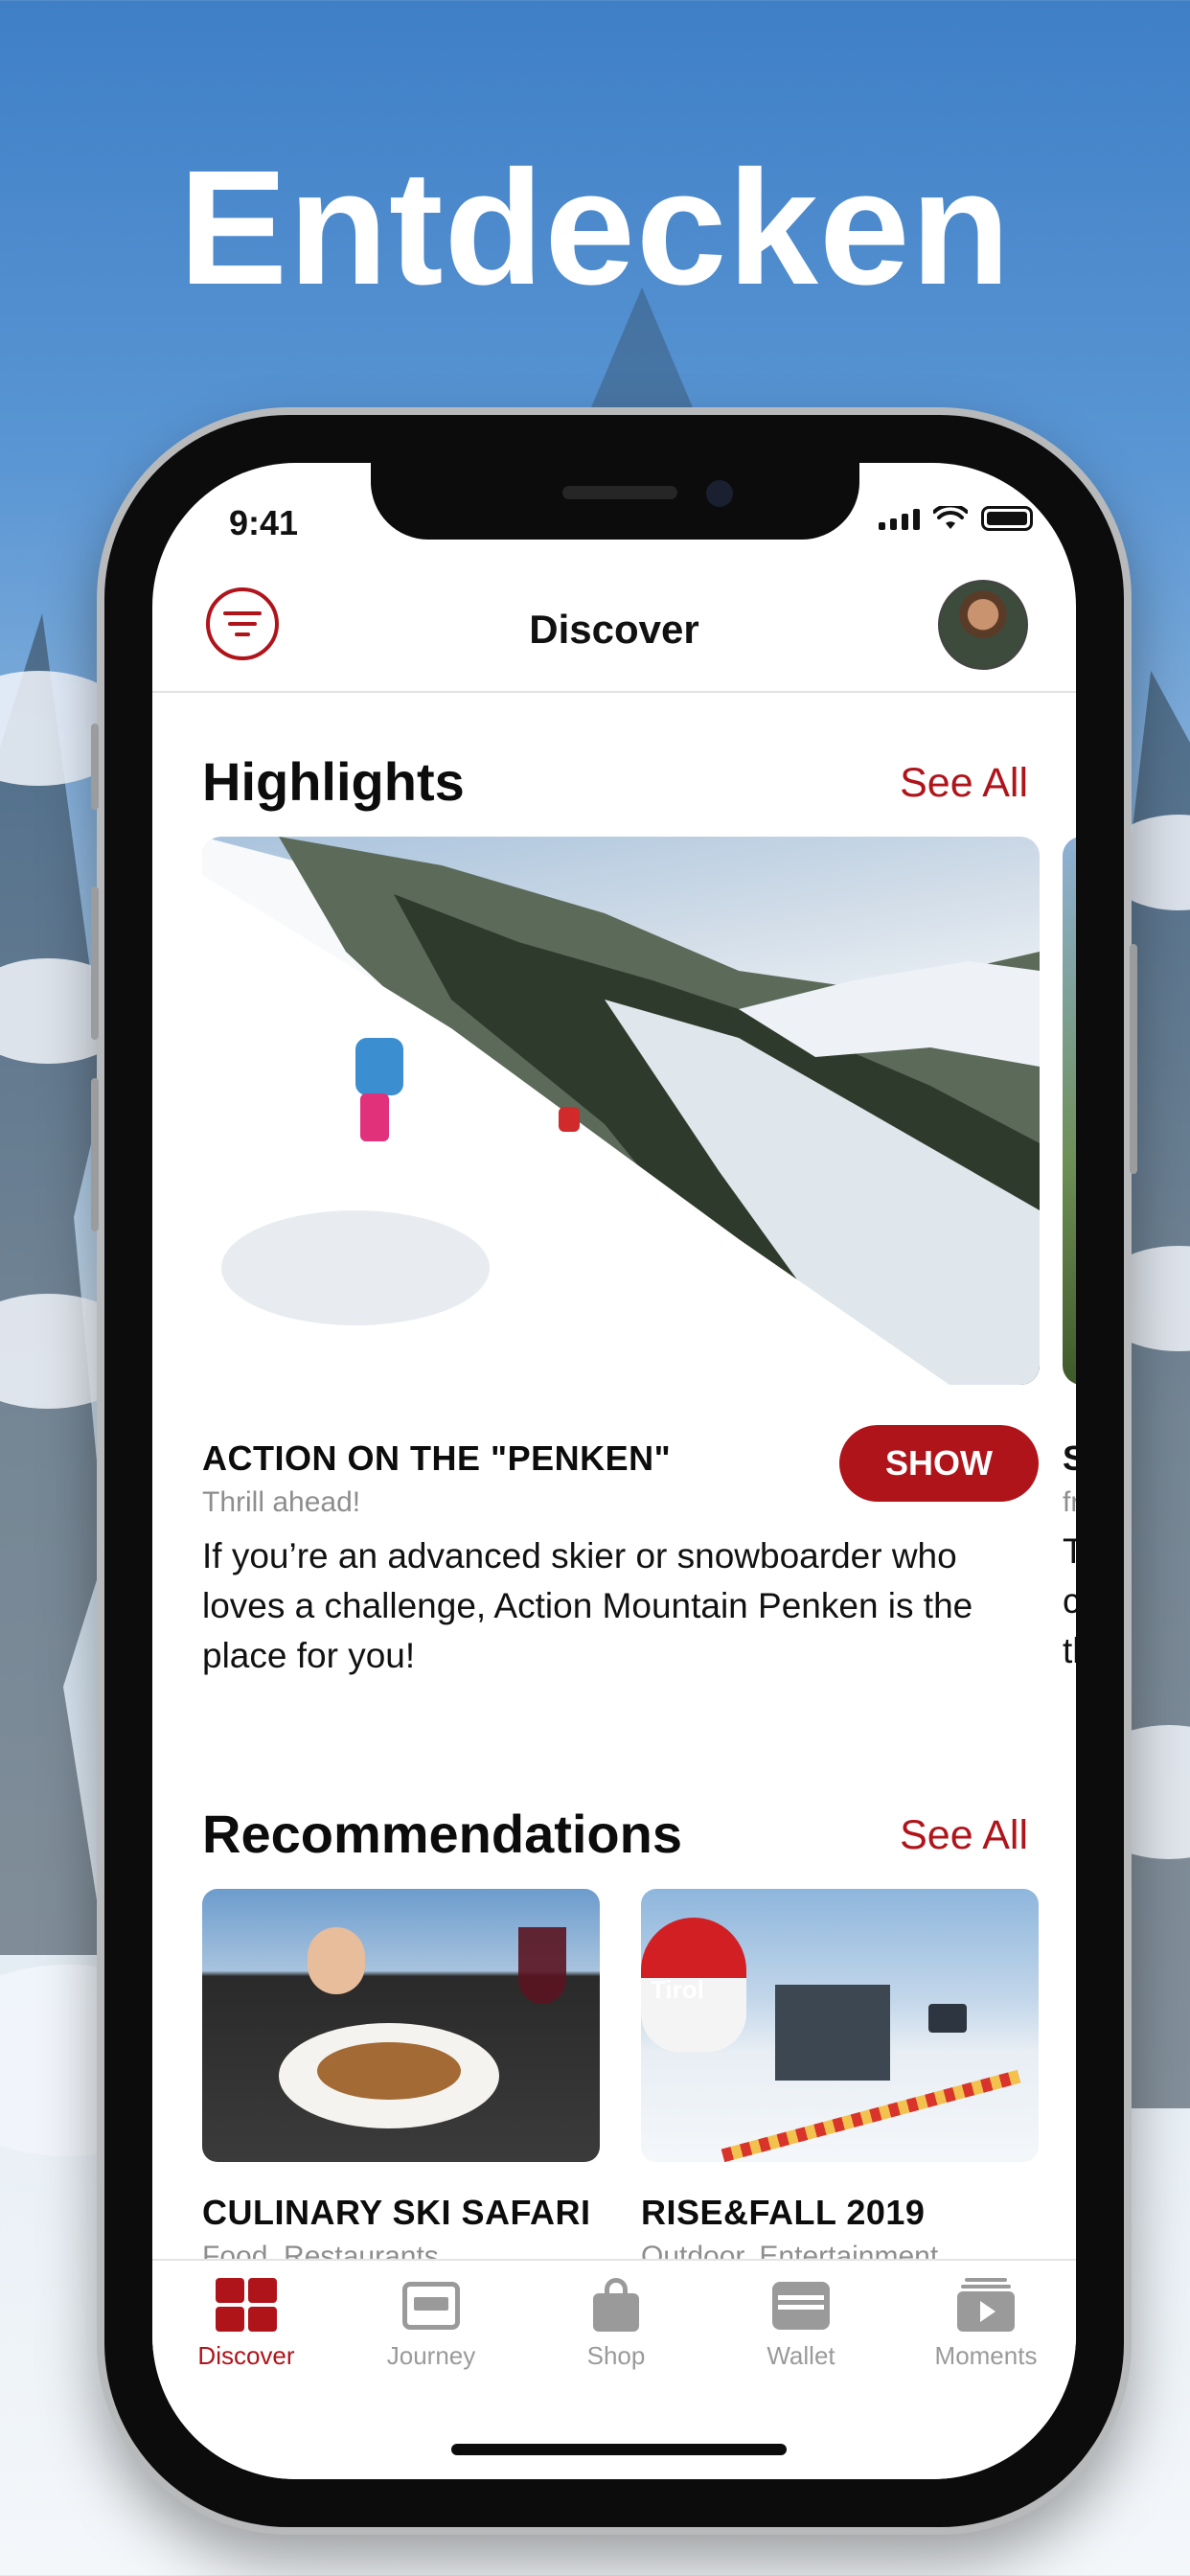 This screenshot has height=2576, width=1190. I want to click on volume-up-button, so click(95, 963).